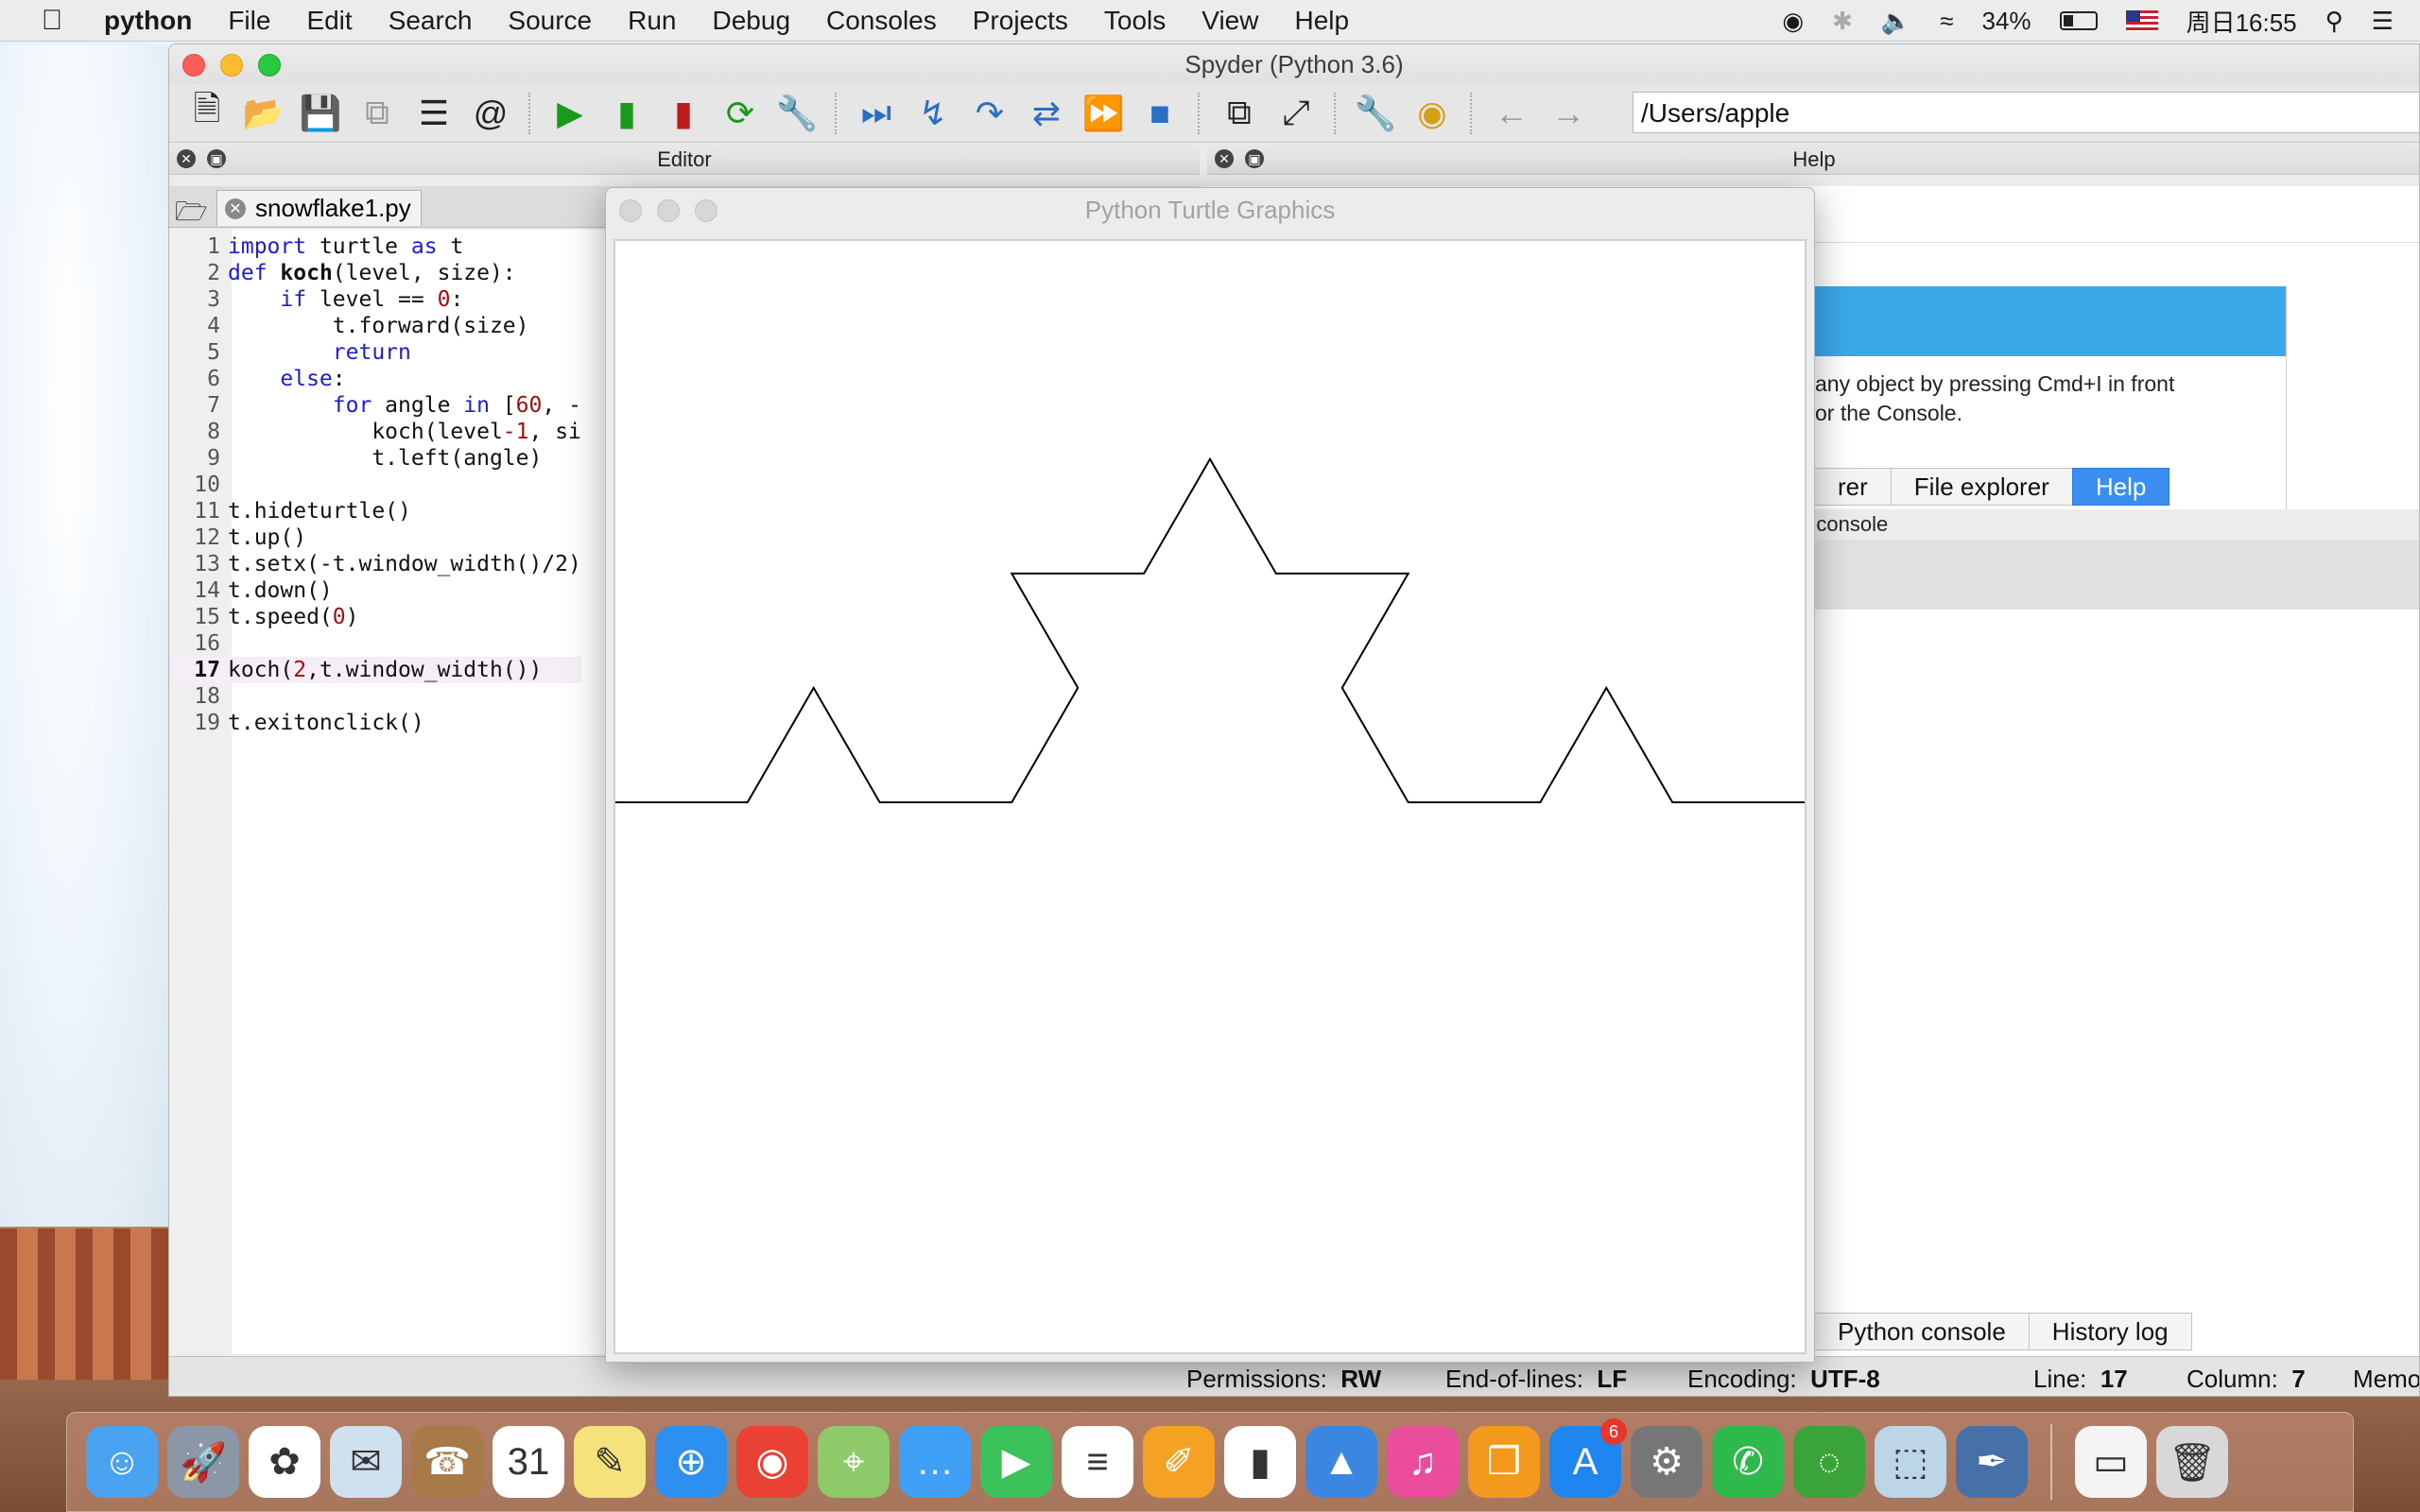 The height and width of the screenshot is (1512, 2420). What do you see at coordinates (375, 617) in the screenshot?
I see `code-line: 15 t.speed(0)` at bounding box center [375, 617].